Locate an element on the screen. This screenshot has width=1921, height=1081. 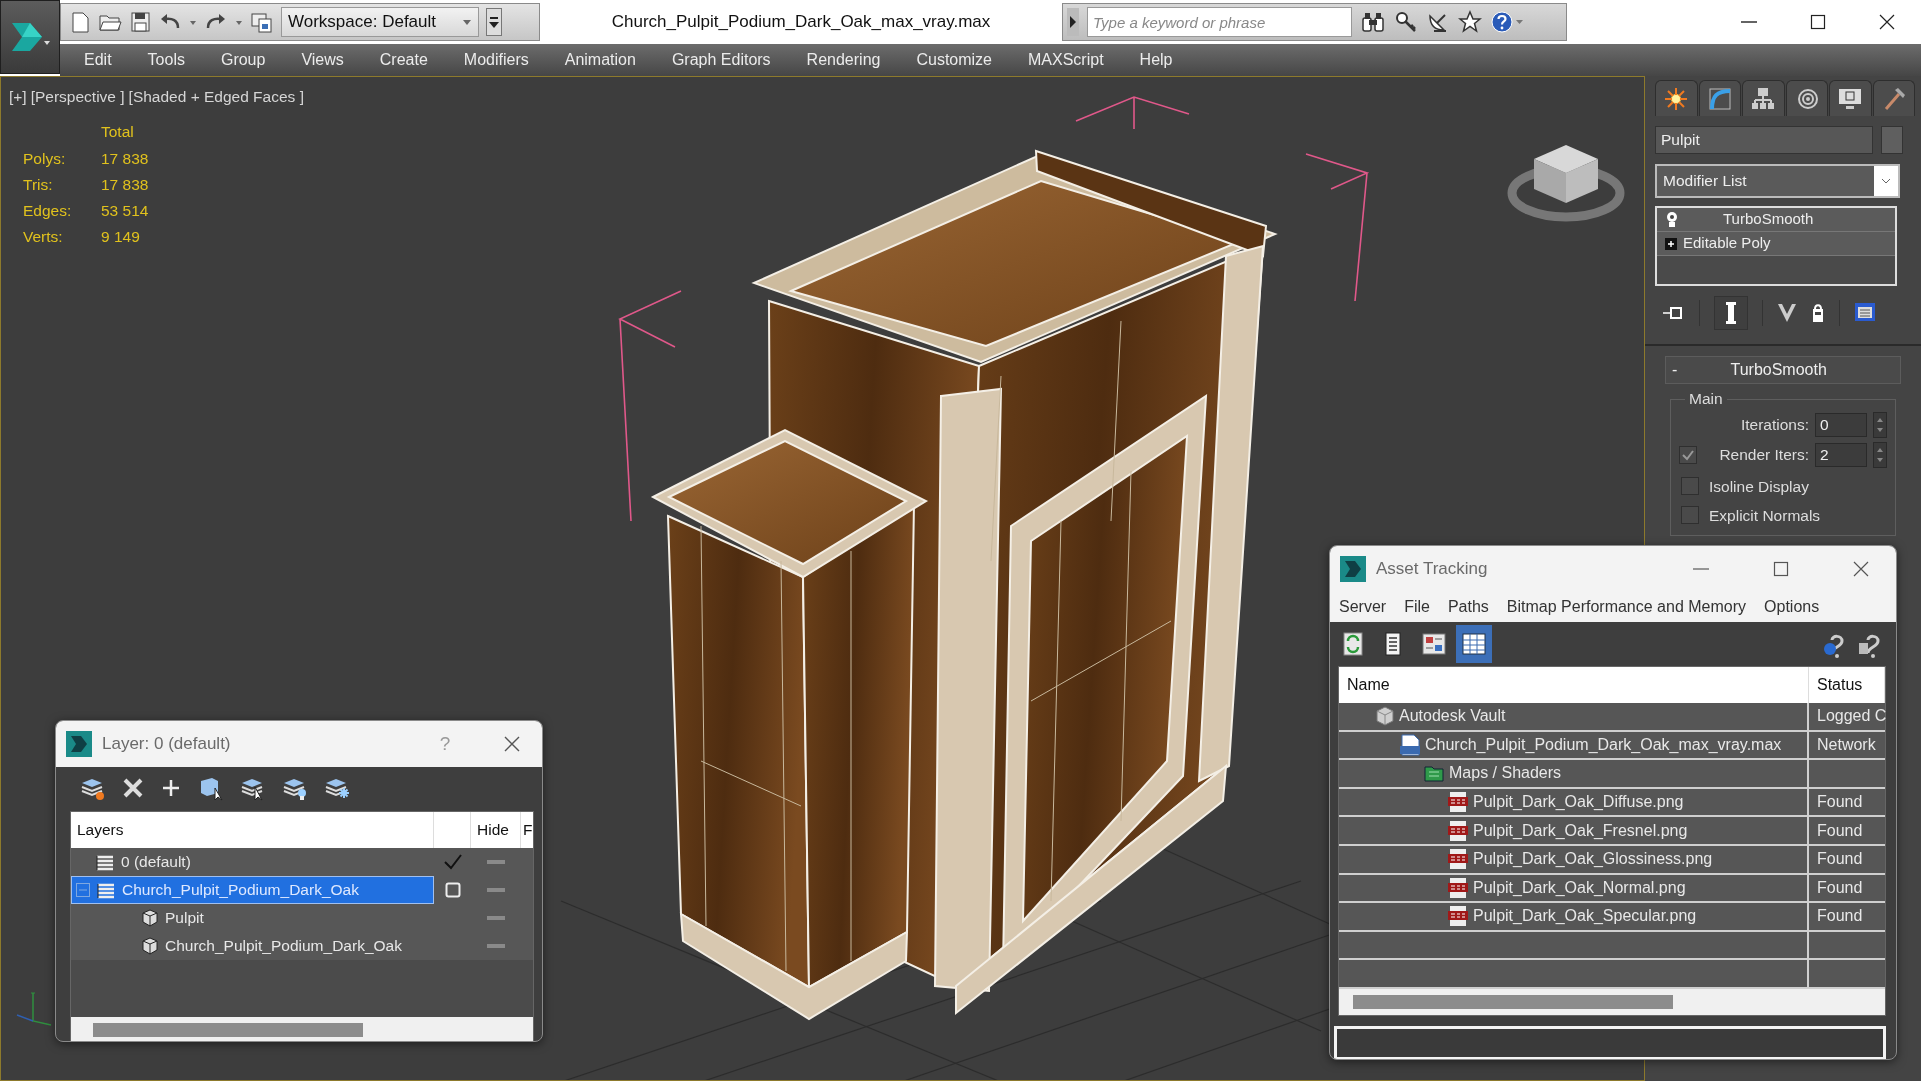
stat-label: Tris: is located at coordinates (38, 184).